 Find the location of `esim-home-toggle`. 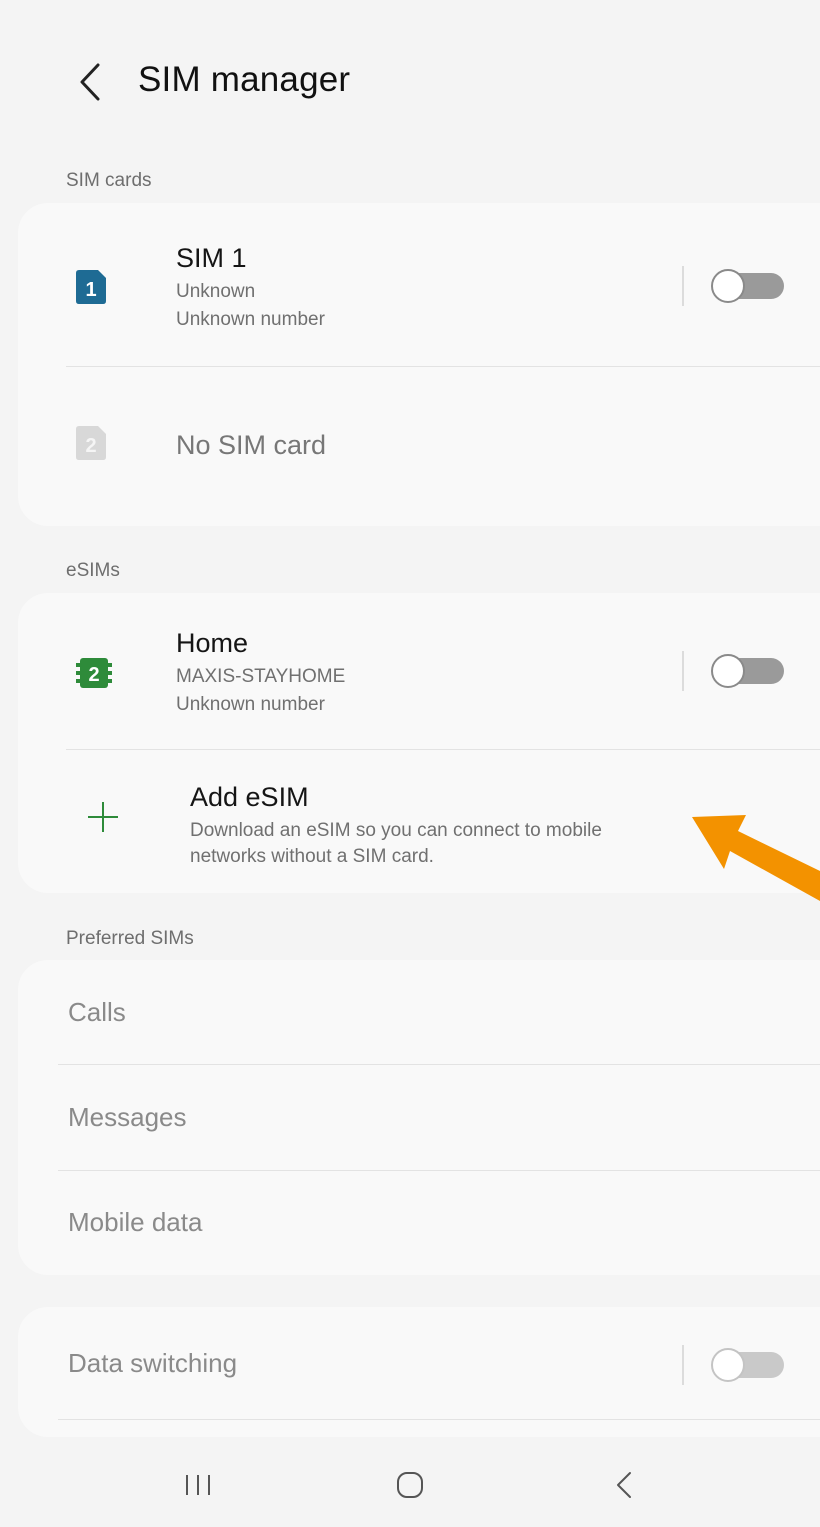

esim-home-toggle is located at coordinates (748, 671).